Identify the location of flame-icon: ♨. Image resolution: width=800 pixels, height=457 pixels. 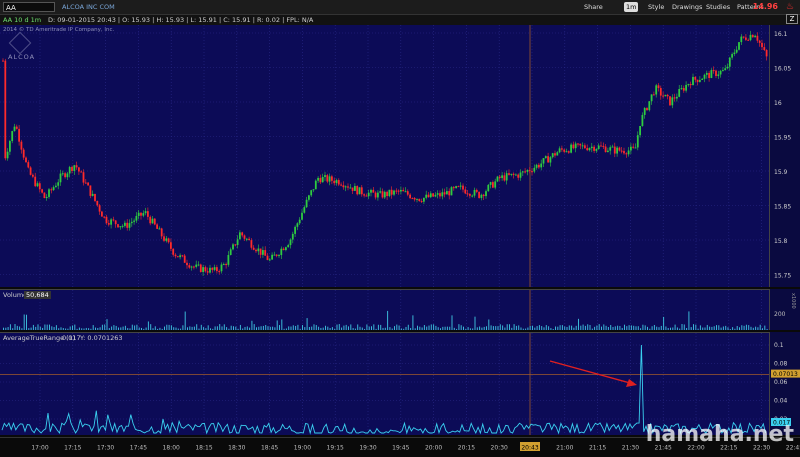
(790, 7).